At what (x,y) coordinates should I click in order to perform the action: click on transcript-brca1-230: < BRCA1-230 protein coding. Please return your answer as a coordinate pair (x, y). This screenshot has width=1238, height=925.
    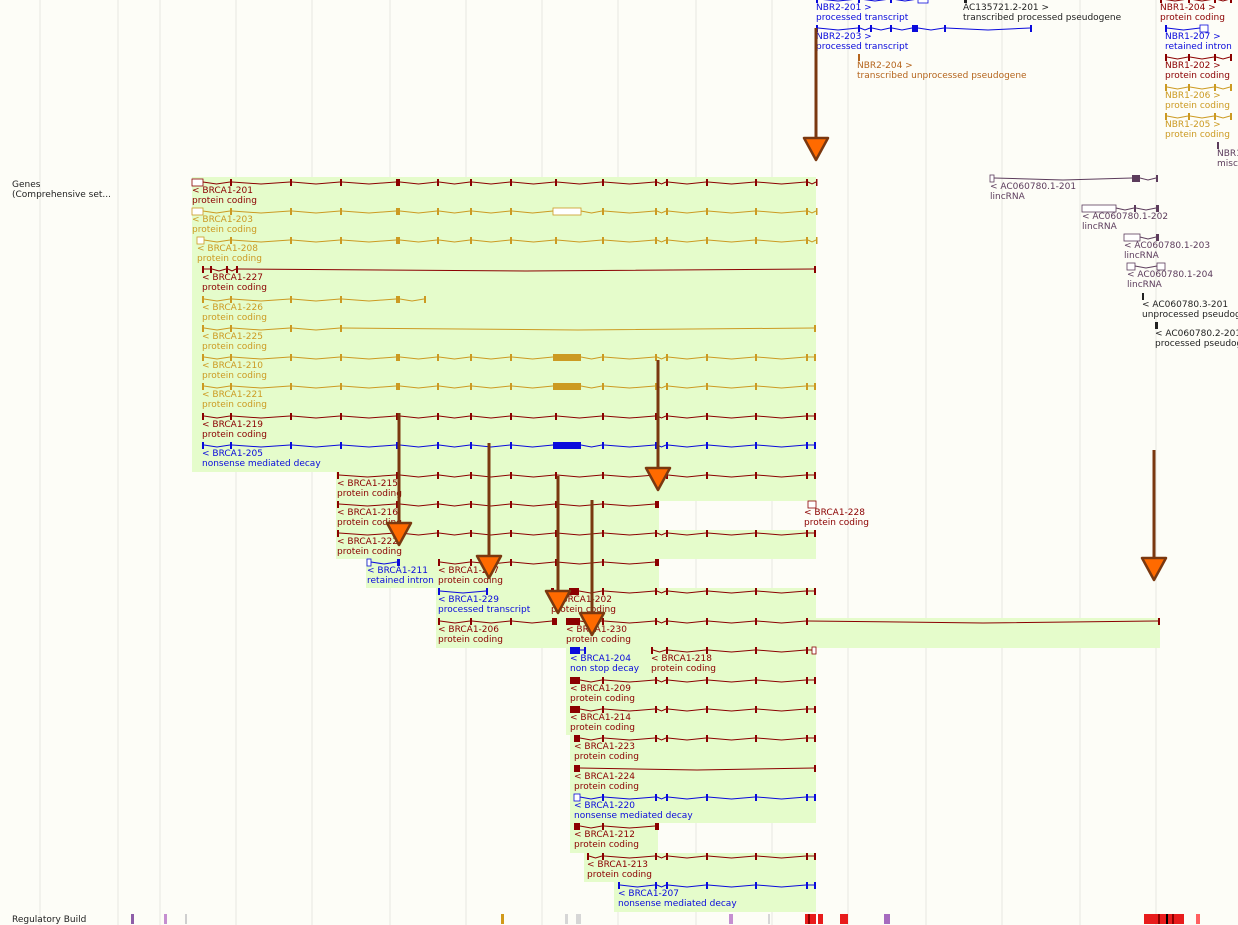
    Looking at the image, I should click on (865, 632).